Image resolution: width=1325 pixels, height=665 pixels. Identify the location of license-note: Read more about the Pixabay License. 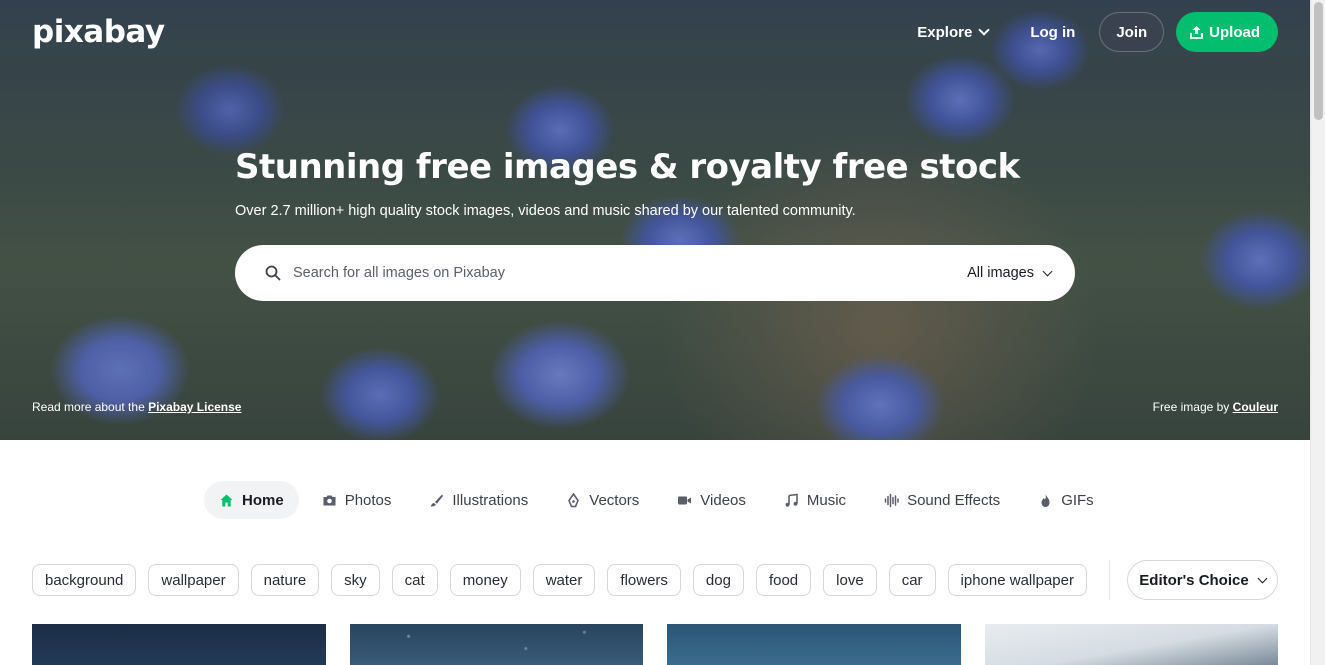
(136, 407).